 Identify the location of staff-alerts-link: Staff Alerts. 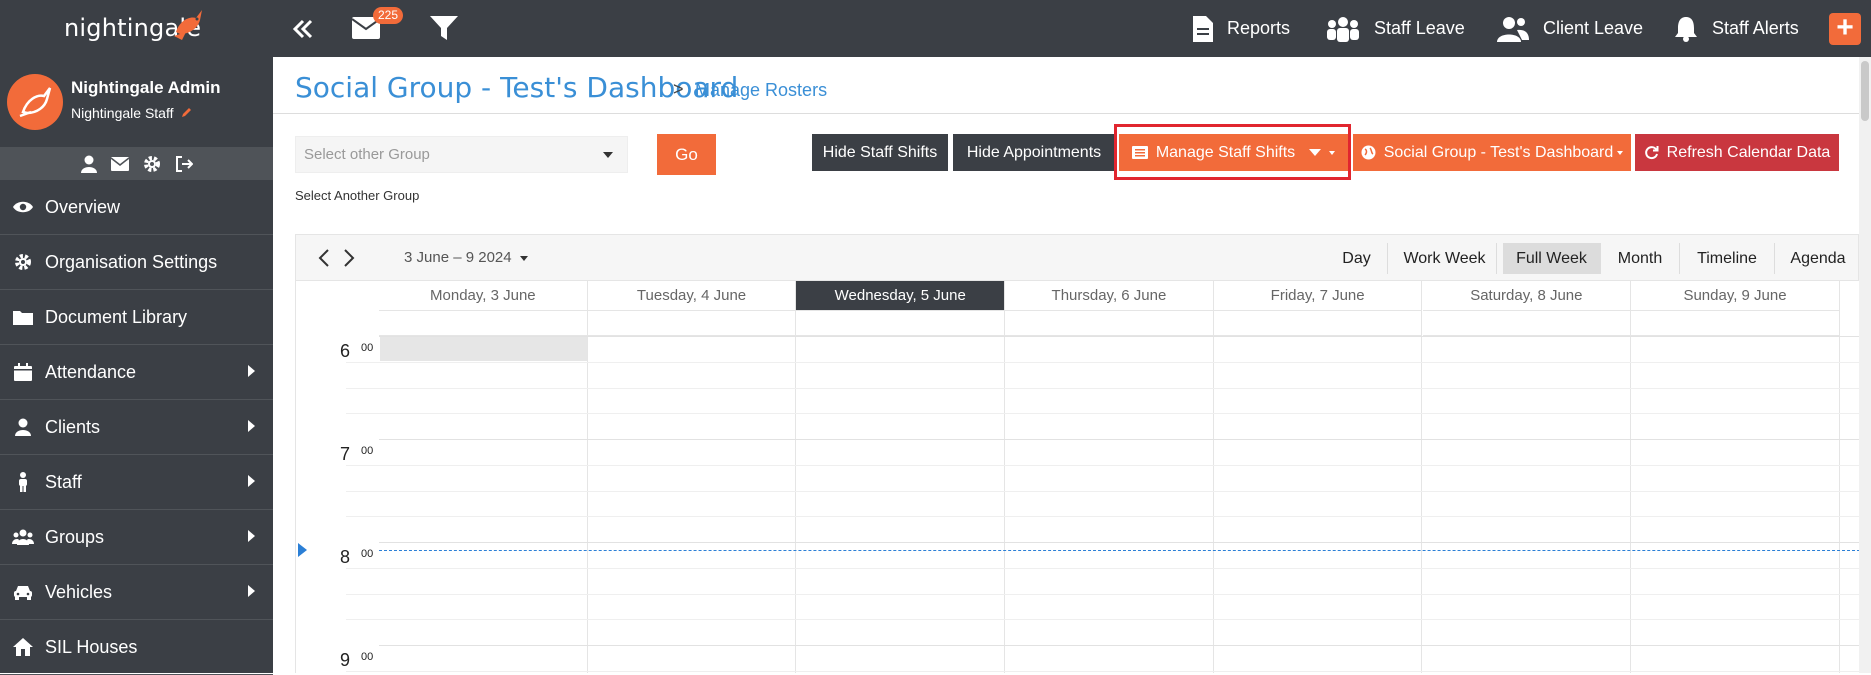
(1736, 28).